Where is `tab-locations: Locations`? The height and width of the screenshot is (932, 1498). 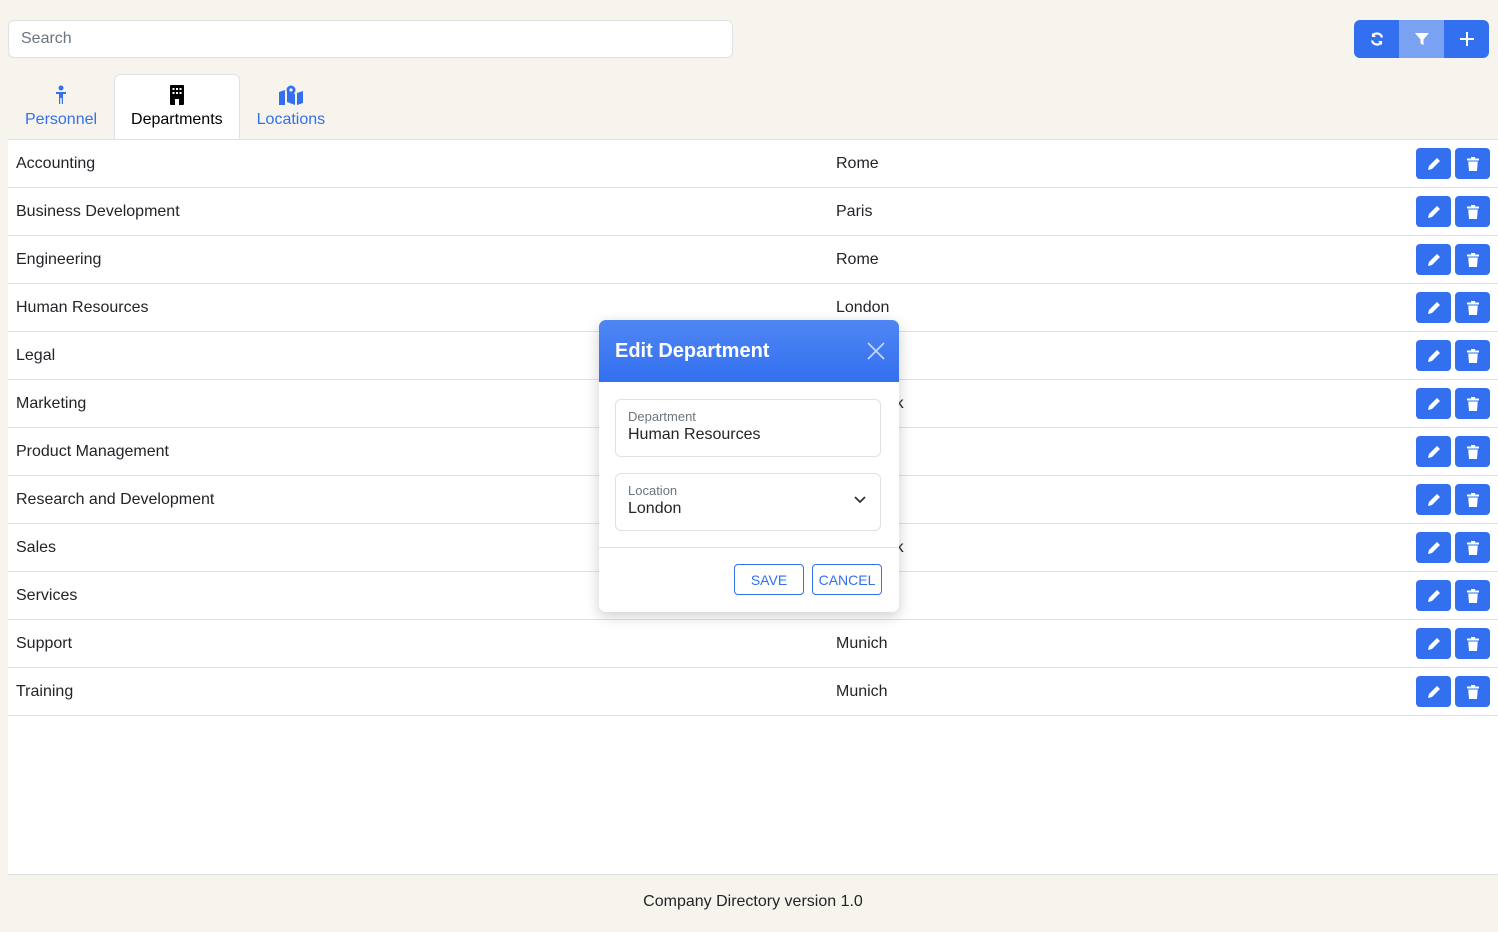
tab-locations: Locations is located at coordinates (291, 107).